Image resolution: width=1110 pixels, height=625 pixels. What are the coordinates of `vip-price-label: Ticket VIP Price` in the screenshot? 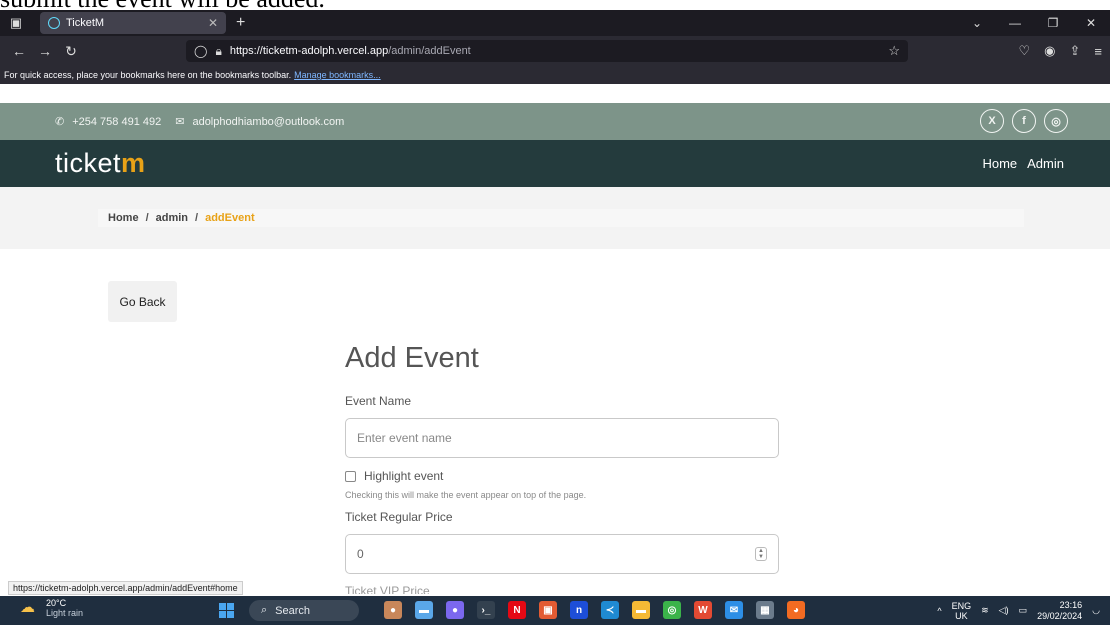 It's located at (387, 589).